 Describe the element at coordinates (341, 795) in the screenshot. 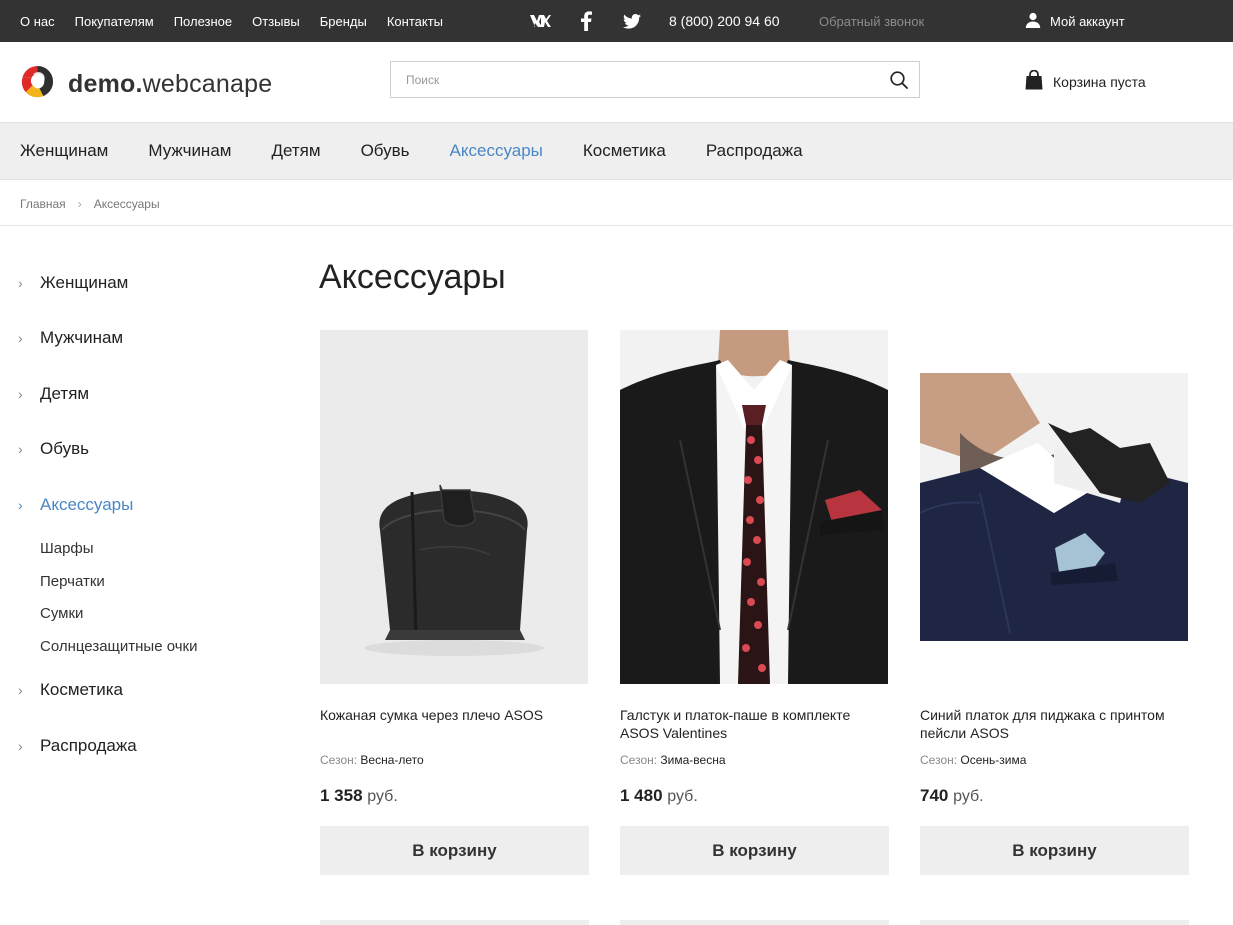

I see `price-value: 1 358` at that location.